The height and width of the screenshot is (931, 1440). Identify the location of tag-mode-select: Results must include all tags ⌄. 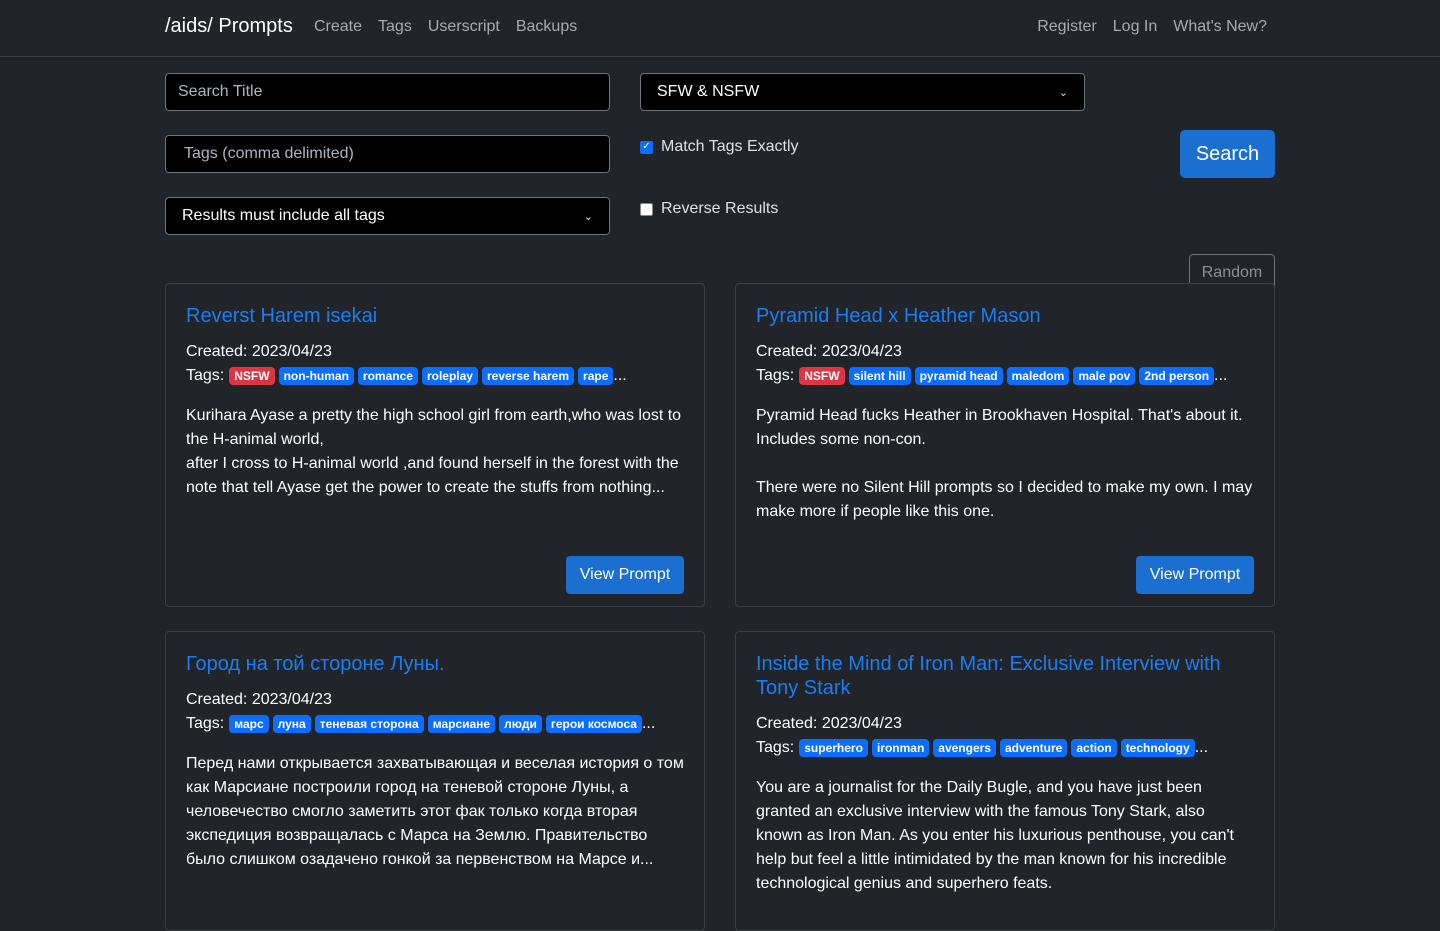
(387, 216).